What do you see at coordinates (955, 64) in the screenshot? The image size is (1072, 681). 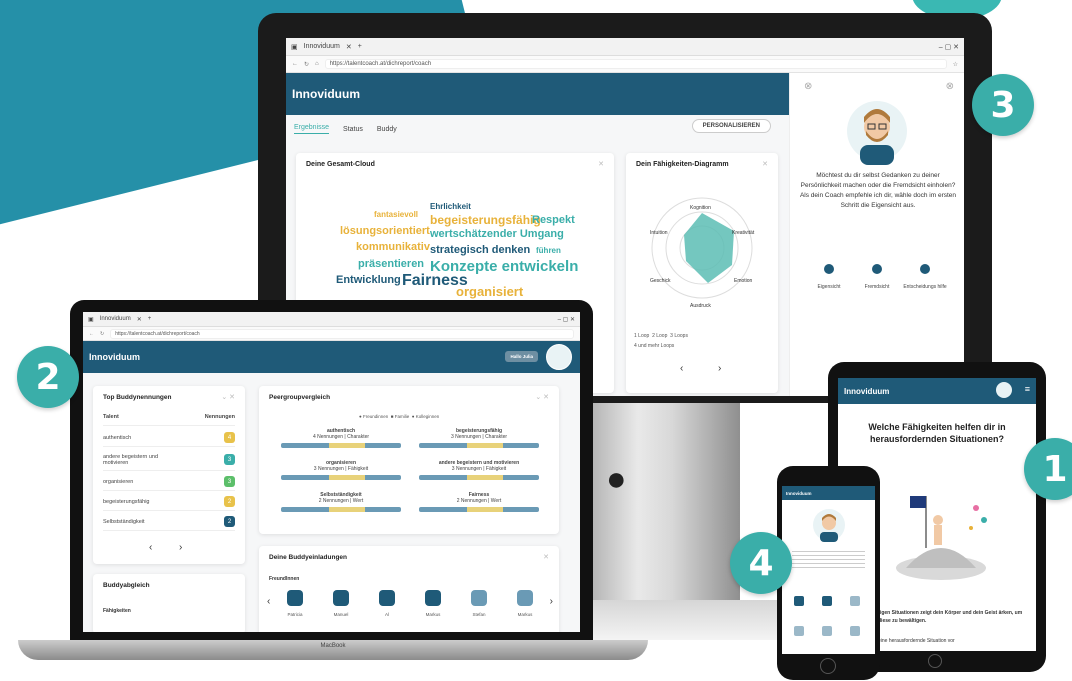 I see `star-icon: ☆` at bounding box center [955, 64].